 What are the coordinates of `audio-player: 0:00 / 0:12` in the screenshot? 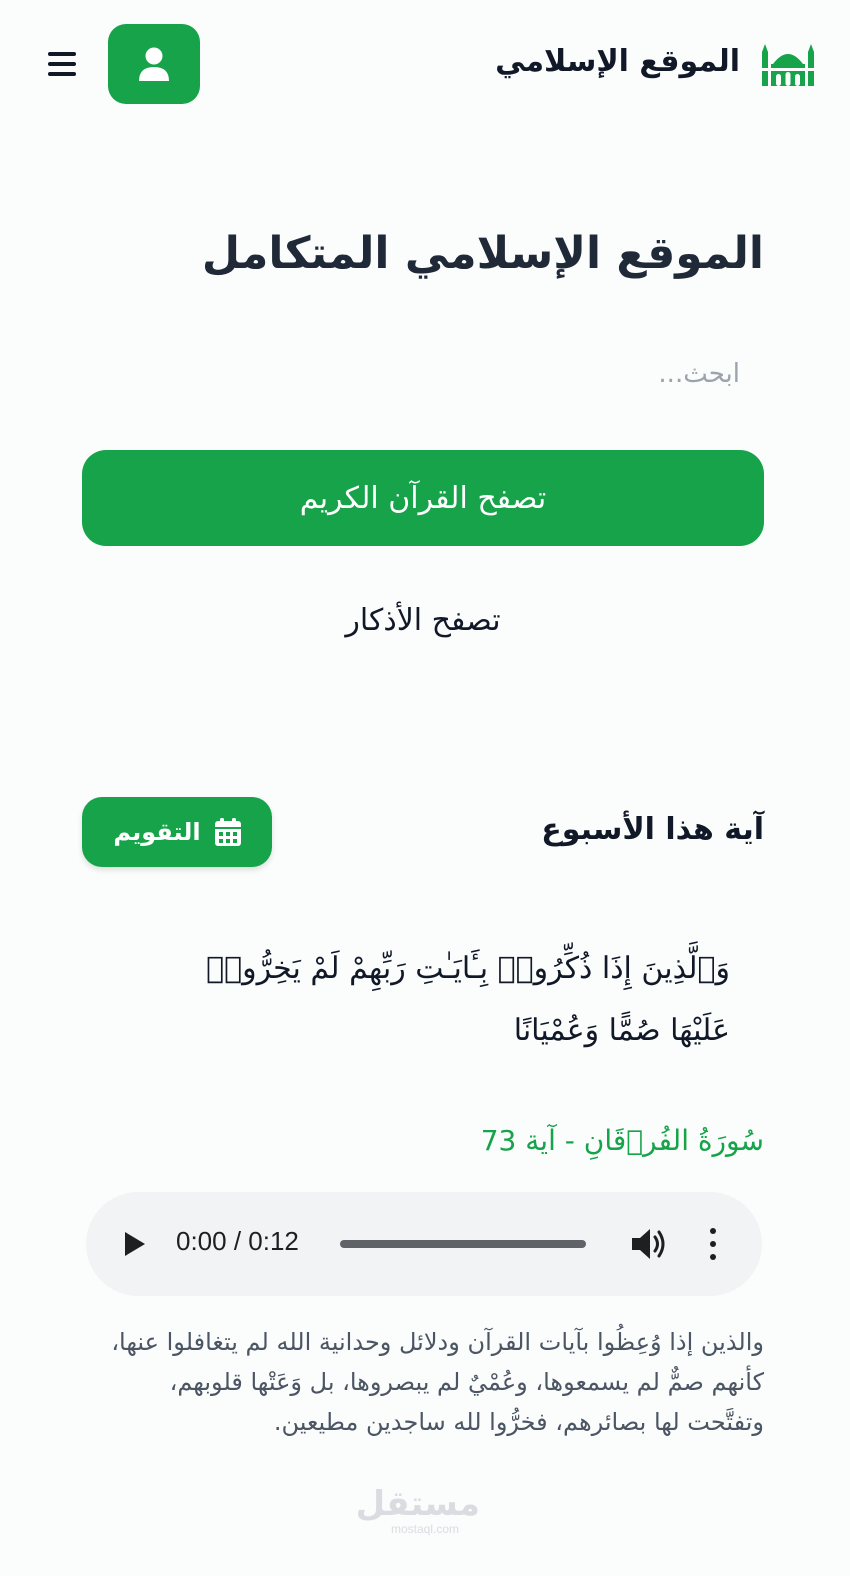 It's located at (424, 1244).